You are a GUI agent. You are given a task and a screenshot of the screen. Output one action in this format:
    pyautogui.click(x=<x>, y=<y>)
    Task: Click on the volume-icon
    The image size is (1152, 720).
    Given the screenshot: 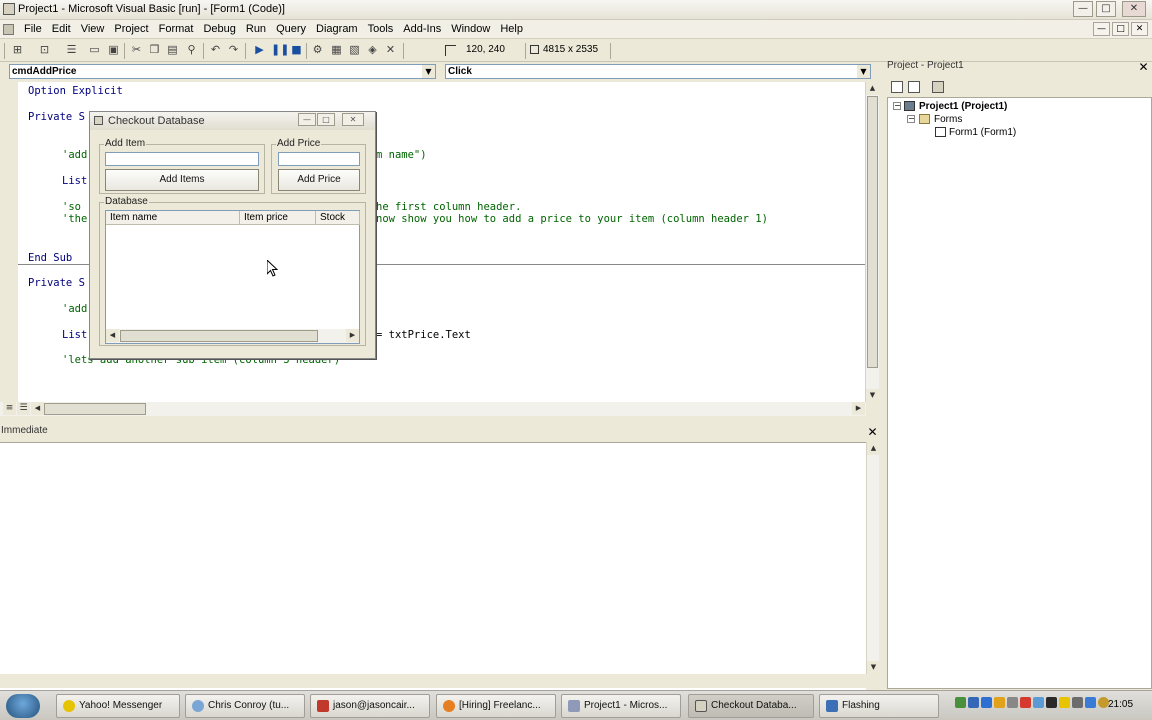 What is the action you would take?
    pyautogui.click(x=1077, y=702)
    